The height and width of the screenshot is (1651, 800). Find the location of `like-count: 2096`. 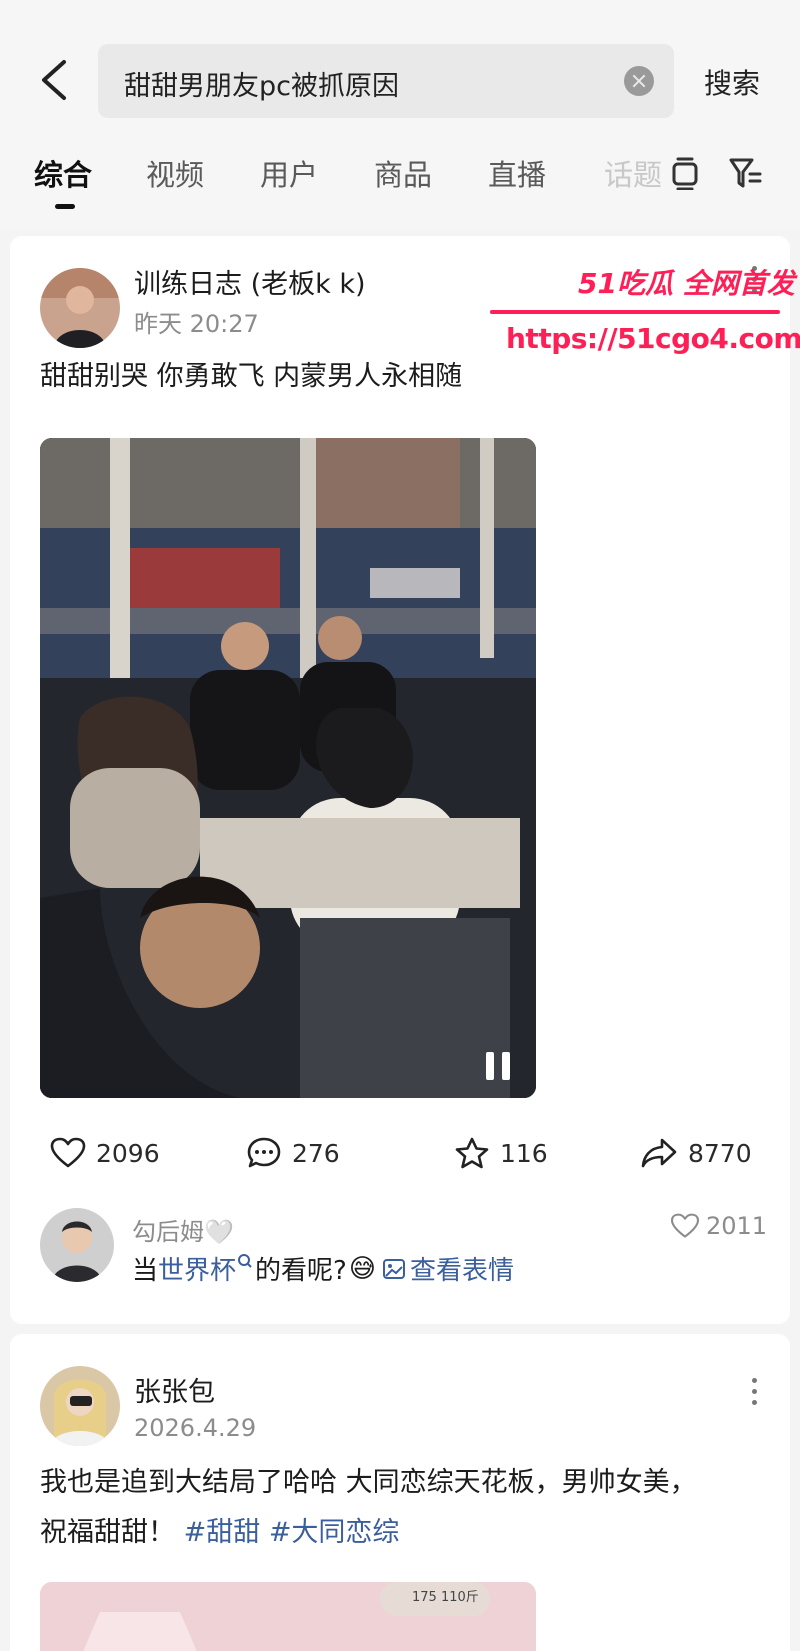

like-count: 2096 is located at coordinates (128, 1153).